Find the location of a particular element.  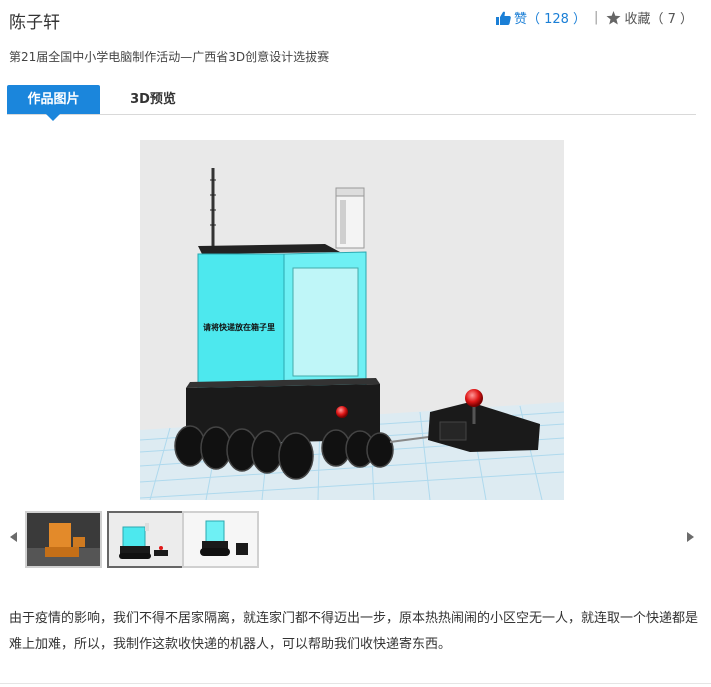

thumbs-up-icon is located at coordinates (503, 18).